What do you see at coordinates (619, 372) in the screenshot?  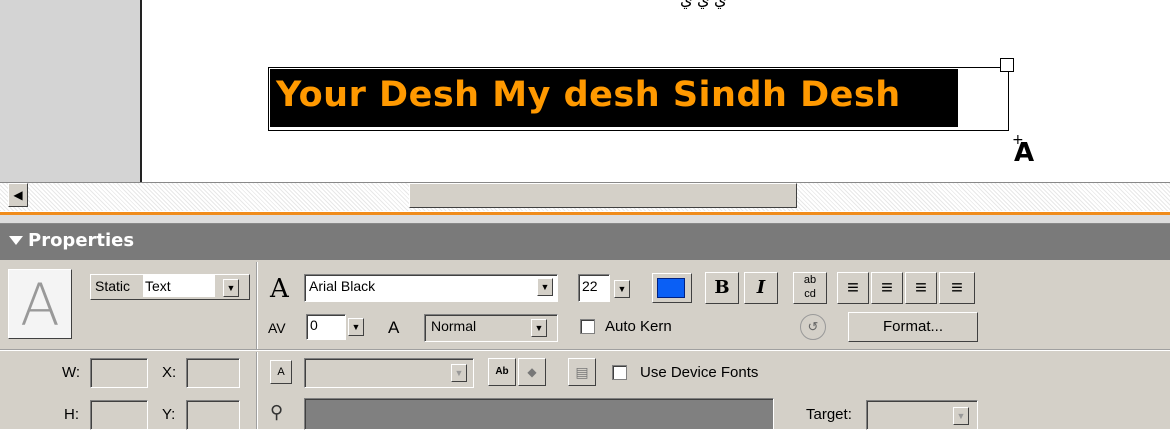 I see `use-device-fonts-checkbox` at bounding box center [619, 372].